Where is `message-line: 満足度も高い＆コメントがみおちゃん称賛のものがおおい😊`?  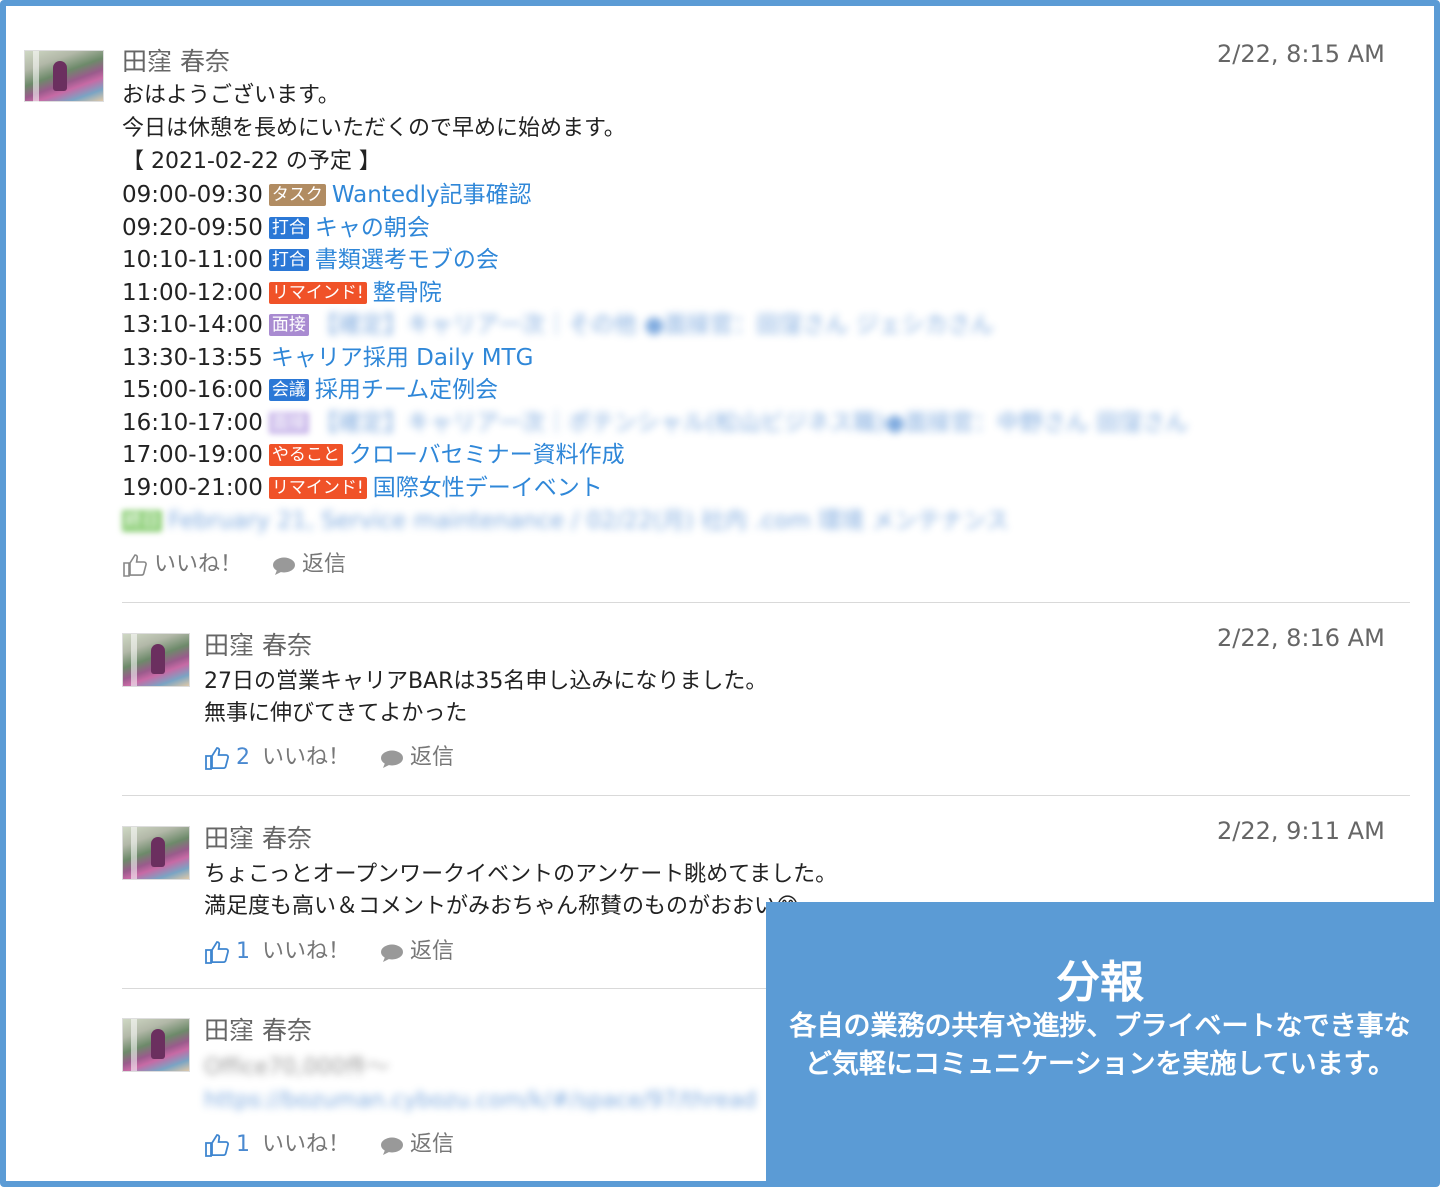
message-line: 満足度も高い＆コメントがみおちゃん称賛のものがおおい😊 is located at coordinates (501, 906).